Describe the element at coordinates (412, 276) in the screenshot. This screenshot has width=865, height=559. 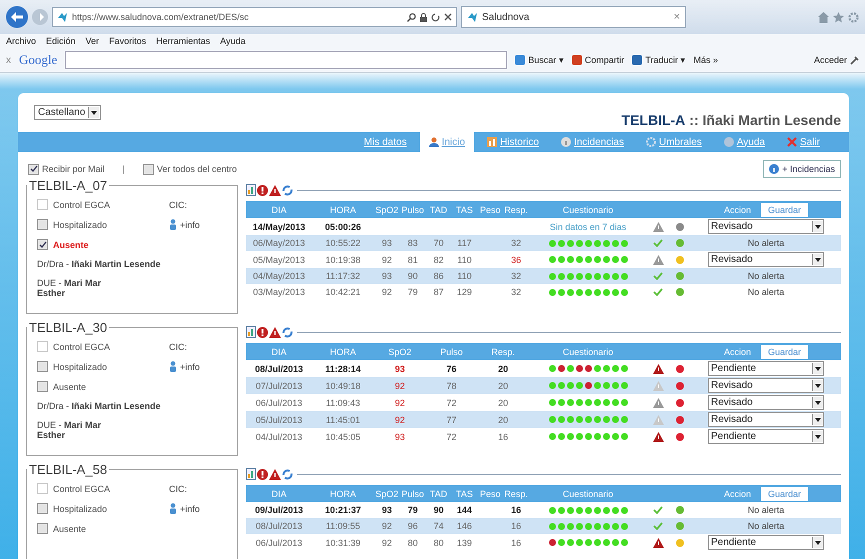
I see `table-cell-text: 90` at that location.